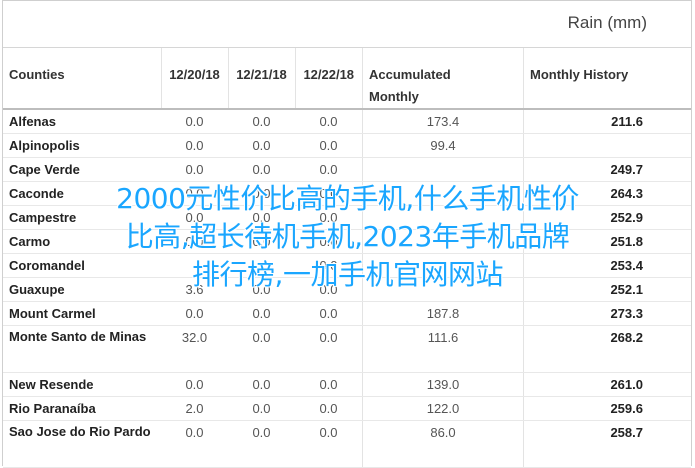 The width and height of the screenshot is (695, 468). I want to click on history-cell: 249.7, so click(607, 169).